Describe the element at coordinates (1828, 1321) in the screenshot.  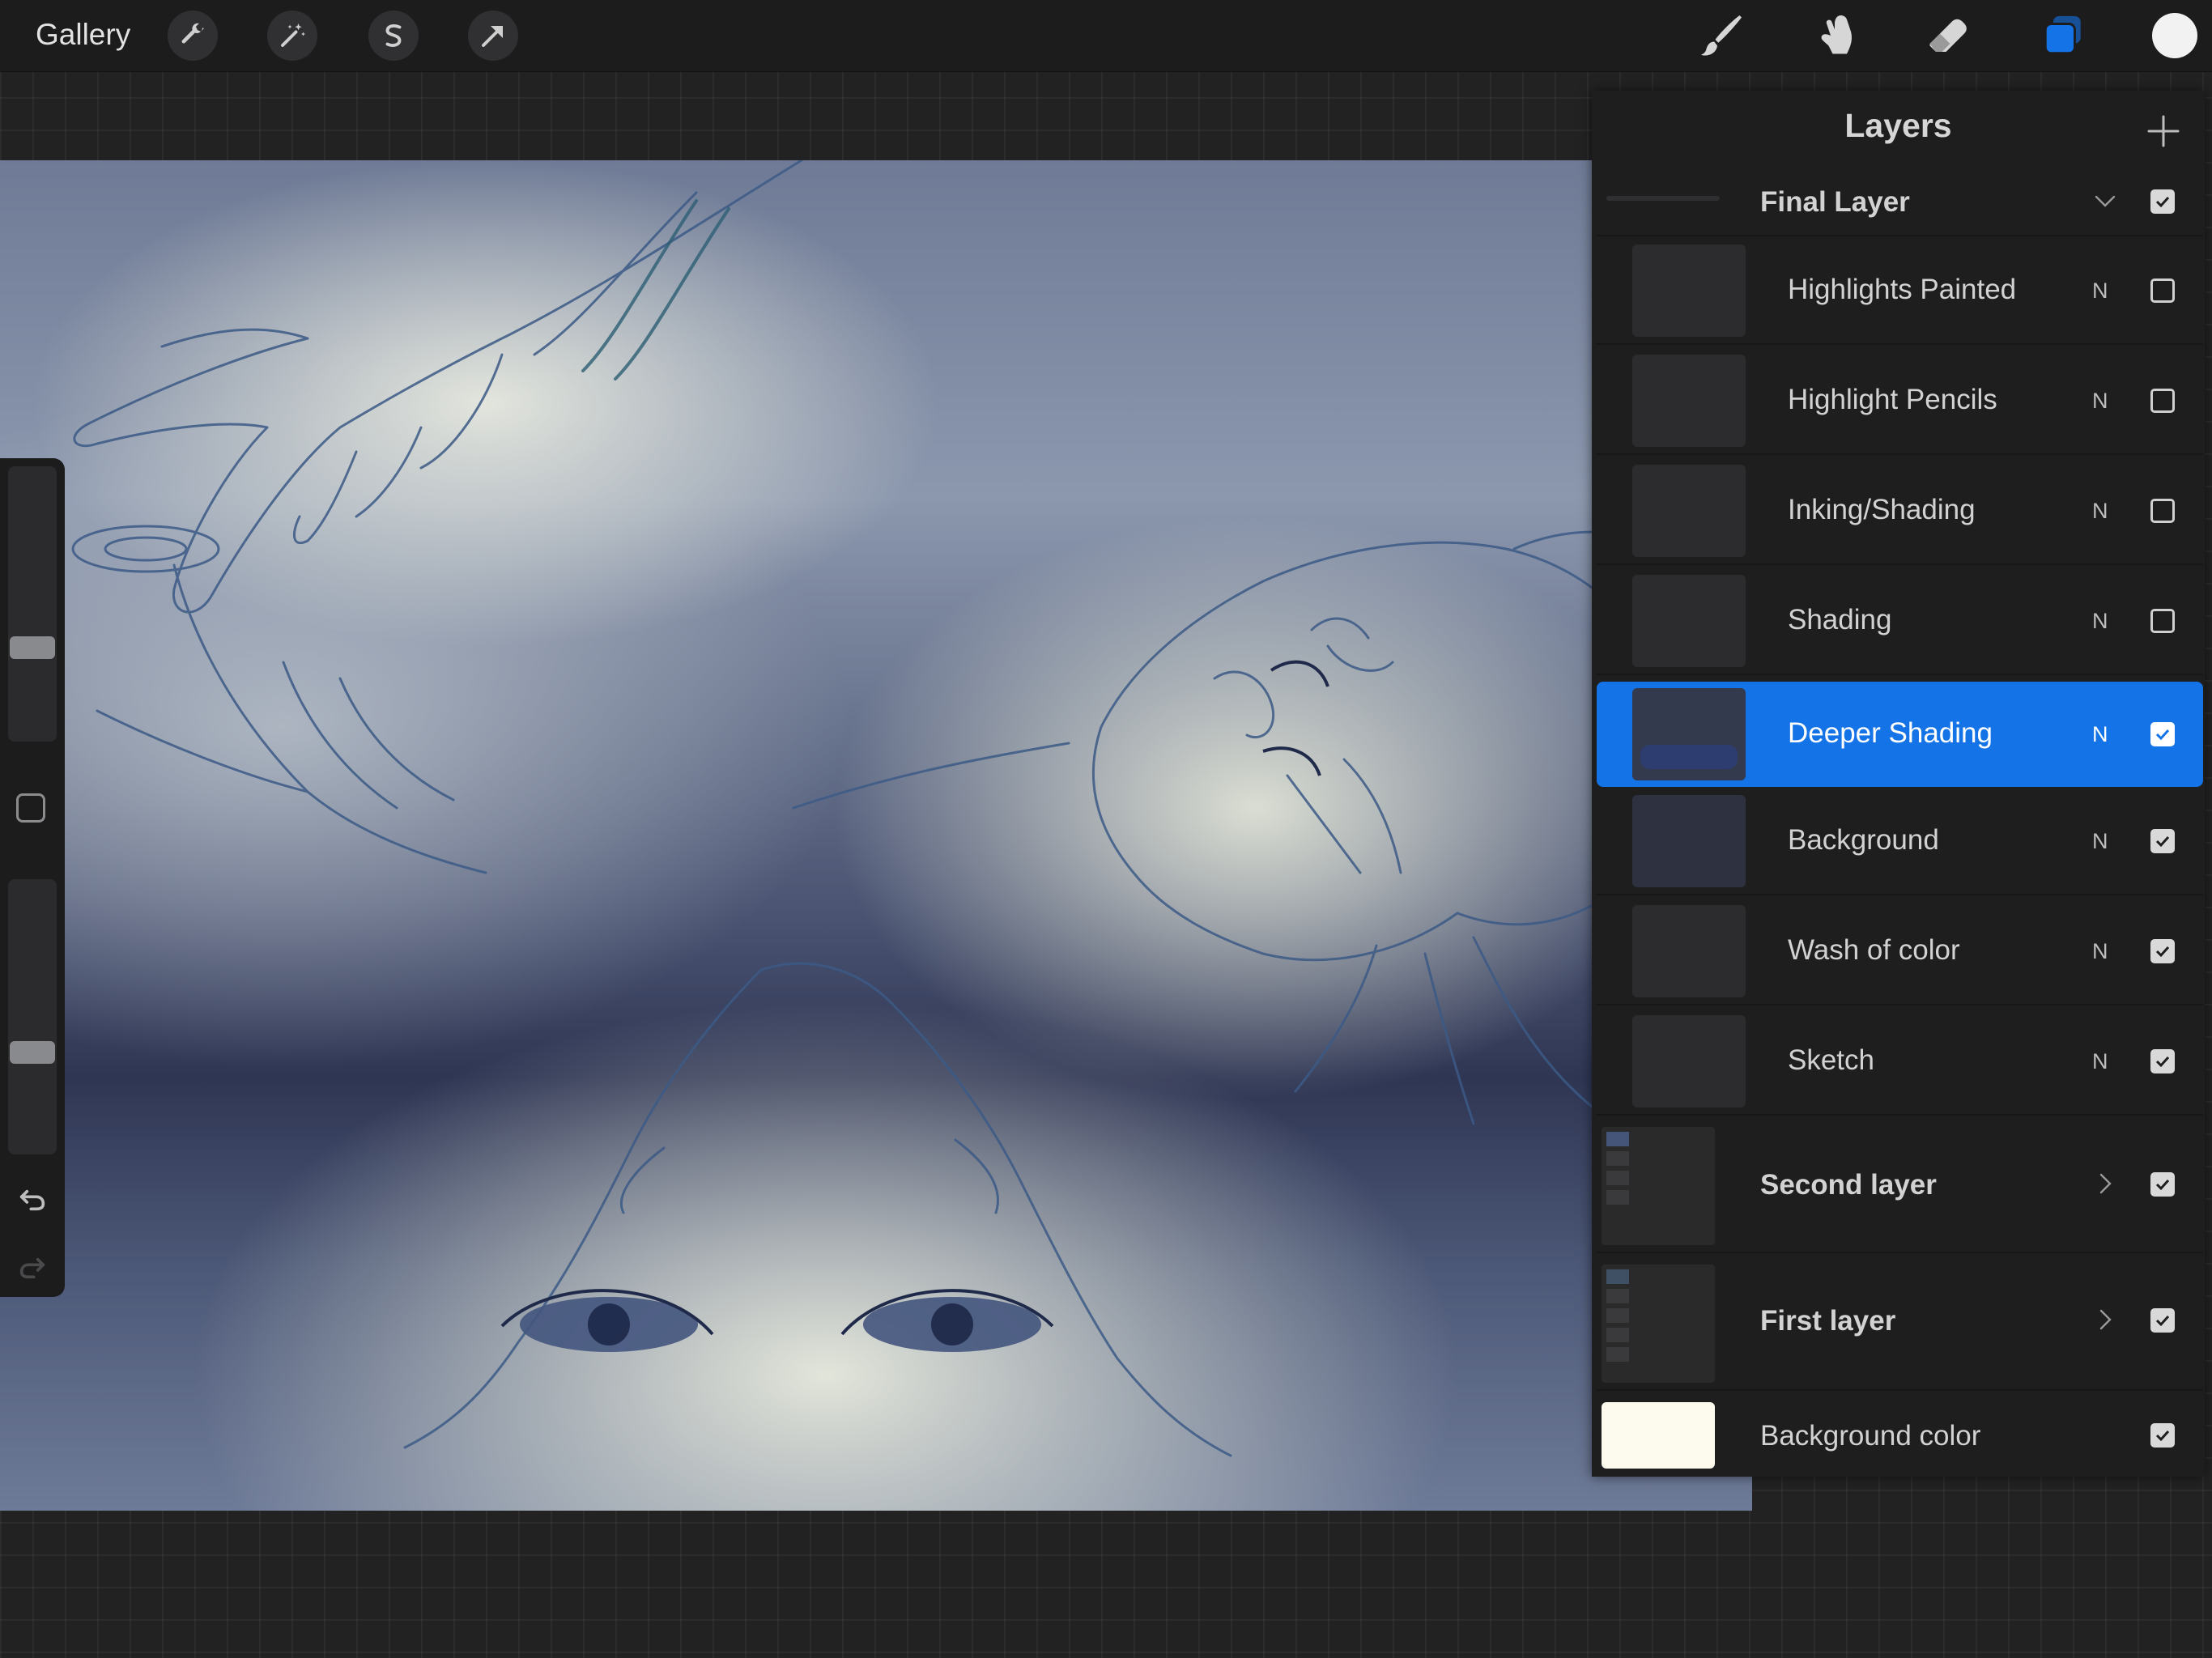
I see `group-name: First layer` at that location.